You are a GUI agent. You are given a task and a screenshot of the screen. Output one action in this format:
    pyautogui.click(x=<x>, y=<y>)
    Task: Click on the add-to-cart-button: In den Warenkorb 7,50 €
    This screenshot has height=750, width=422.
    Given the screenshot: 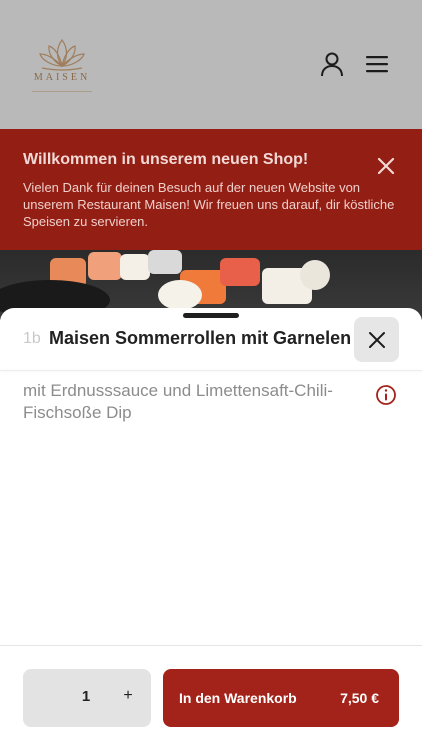 What is the action you would take?
    pyautogui.click(x=281, y=698)
    